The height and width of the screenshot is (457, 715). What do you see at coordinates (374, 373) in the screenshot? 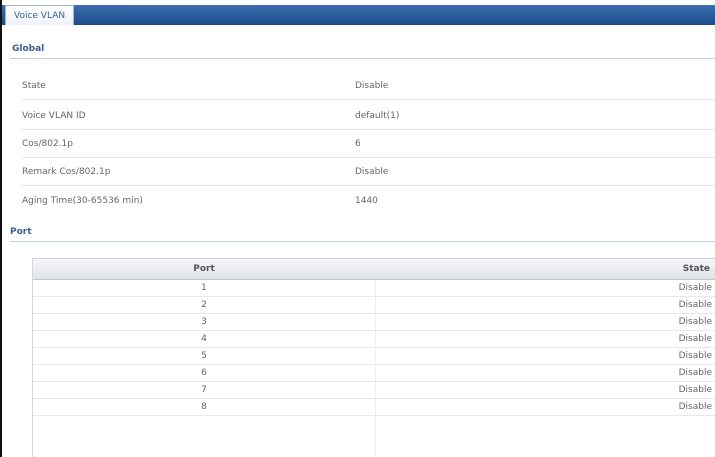
I see `table-row: 6 Disable` at bounding box center [374, 373].